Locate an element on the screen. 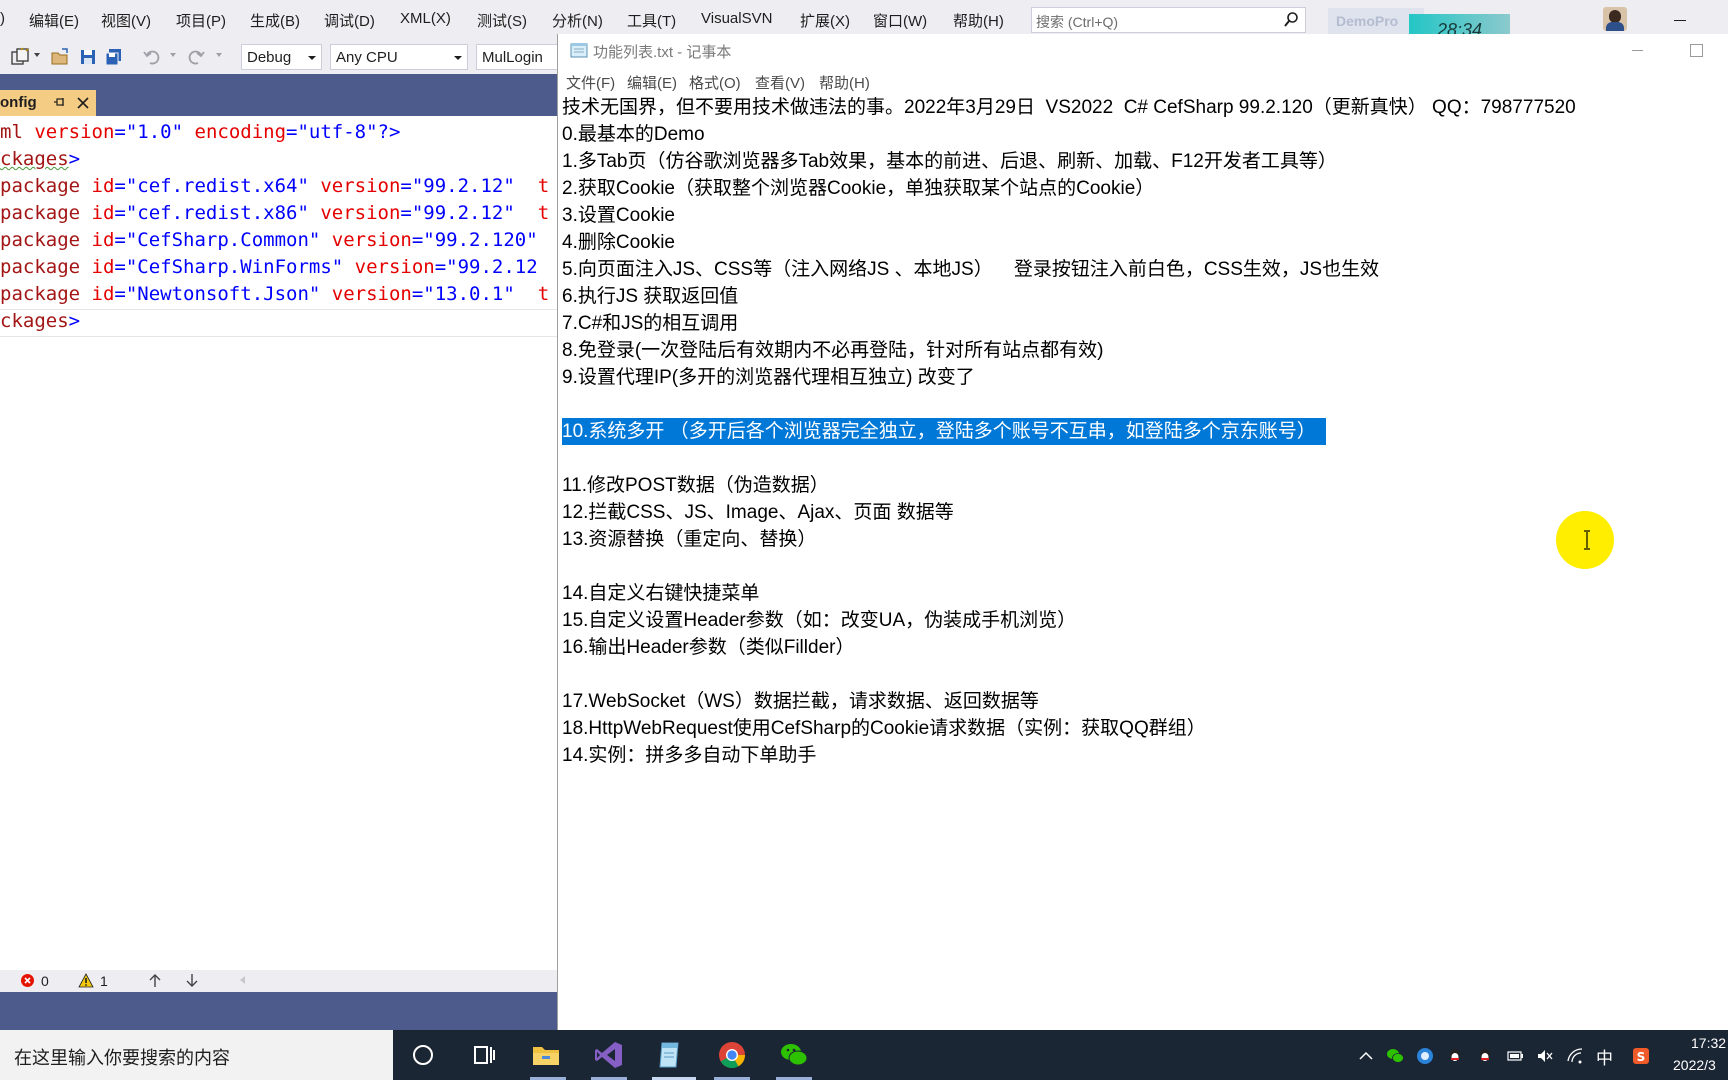 Image resolution: width=1728 pixels, height=1080 pixels. text-line: 17.WebSocket（WS）数据拦截，请求数据、返回数据等 is located at coordinates (800, 701).